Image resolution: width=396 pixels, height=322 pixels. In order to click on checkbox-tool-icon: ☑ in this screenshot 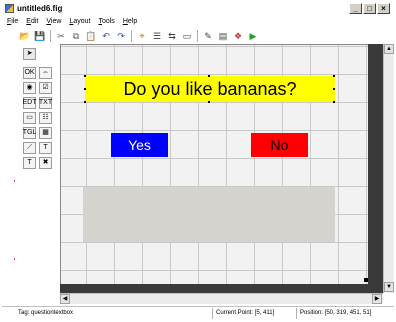, I will do `click(45, 88)`.